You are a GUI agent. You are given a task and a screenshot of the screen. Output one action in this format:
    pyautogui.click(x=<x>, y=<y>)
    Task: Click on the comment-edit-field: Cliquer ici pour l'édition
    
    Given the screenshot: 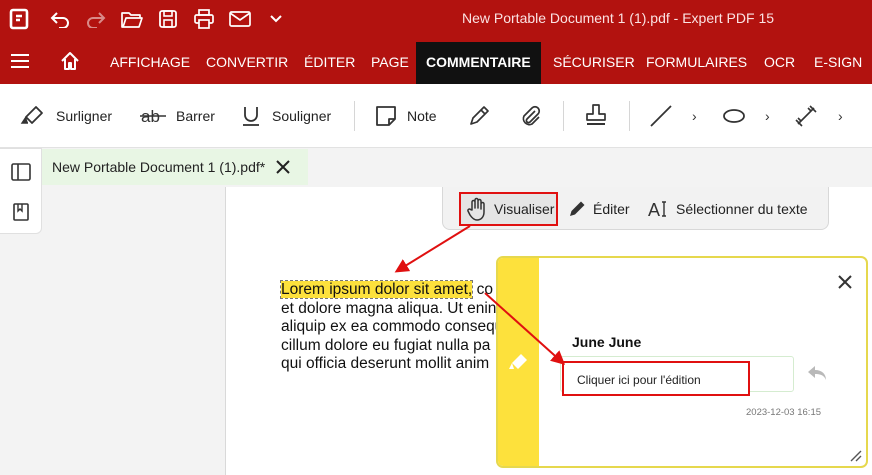 What is the action you would take?
    pyautogui.click(x=656, y=378)
    